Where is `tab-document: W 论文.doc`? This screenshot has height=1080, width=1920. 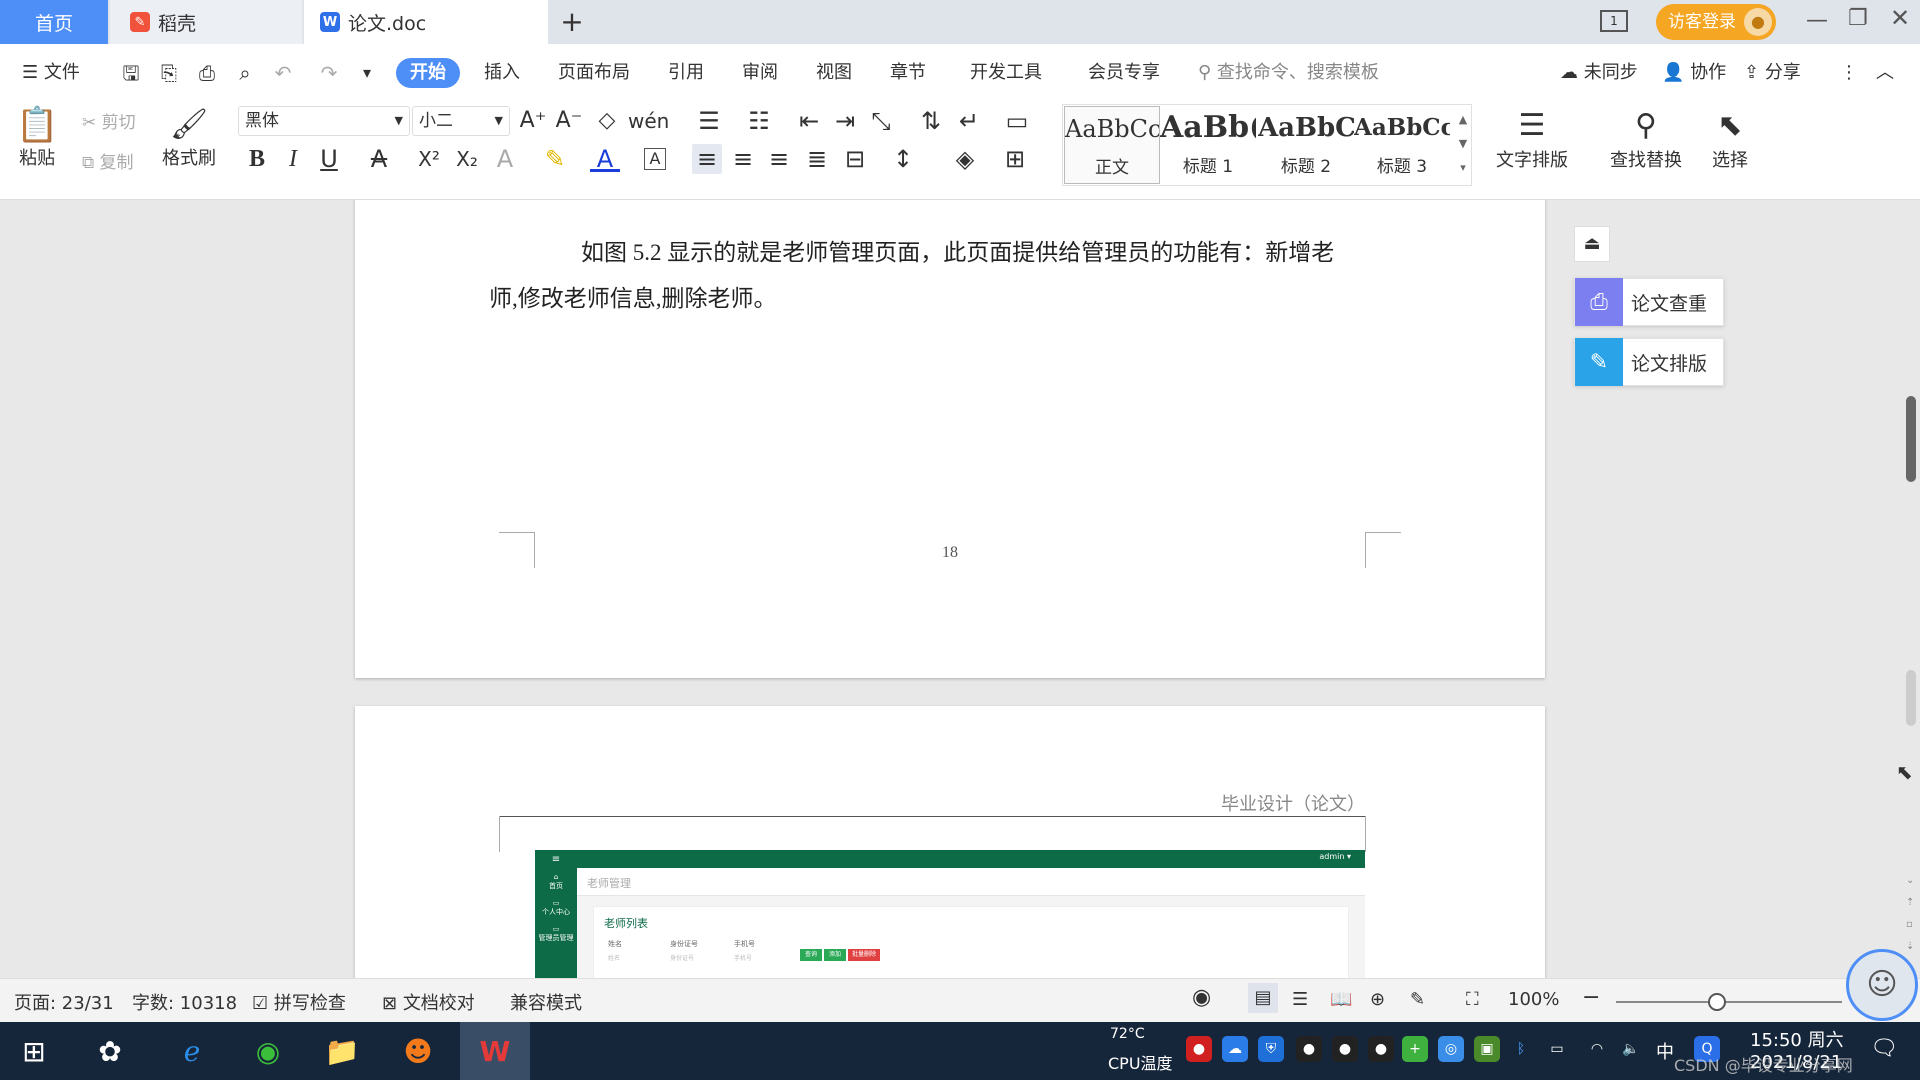 tab-document: W 论文.doc is located at coordinates (426, 22).